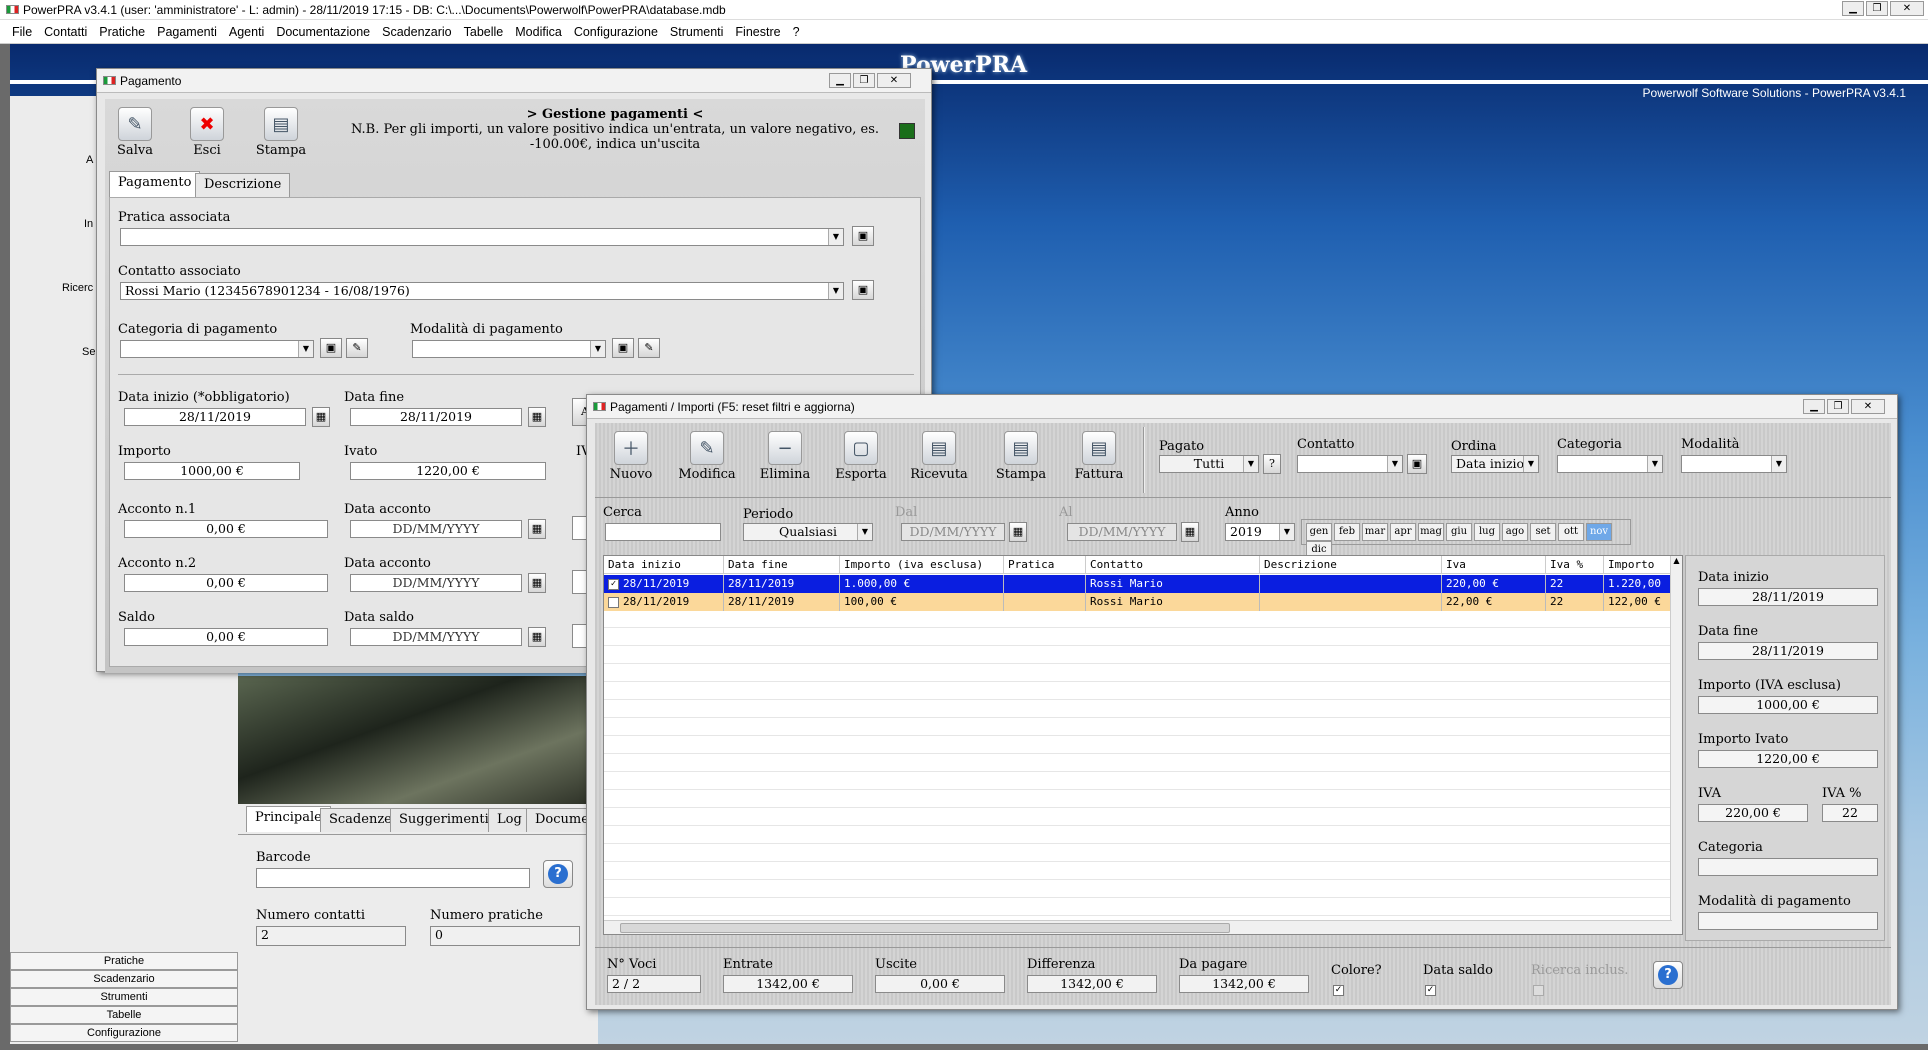 The height and width of the screenshot is (1050, 1928). What do you see at coordinates (331, 348) in the screenshot?
I see `categoria-lookup-button: ▣` at bounding box center [331, 348].